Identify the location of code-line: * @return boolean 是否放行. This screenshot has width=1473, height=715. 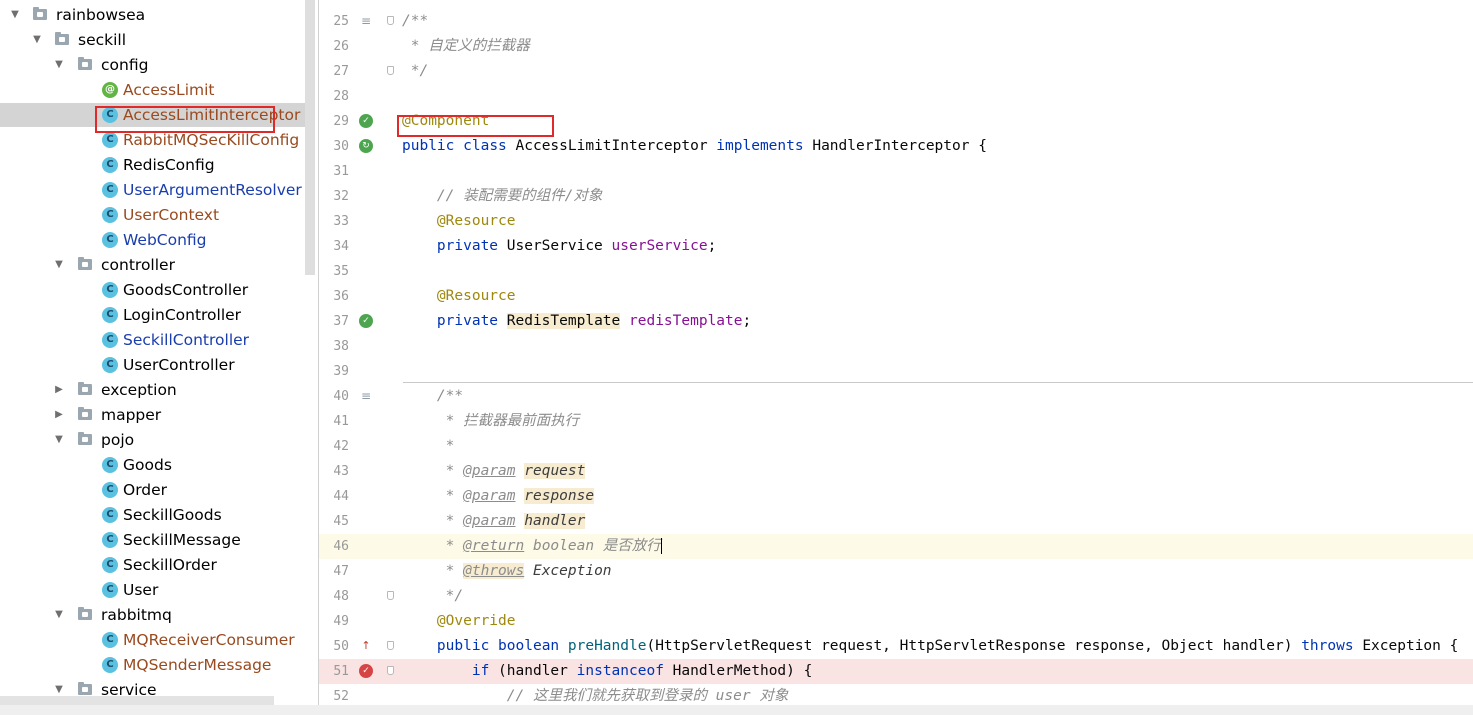
(934, 546).